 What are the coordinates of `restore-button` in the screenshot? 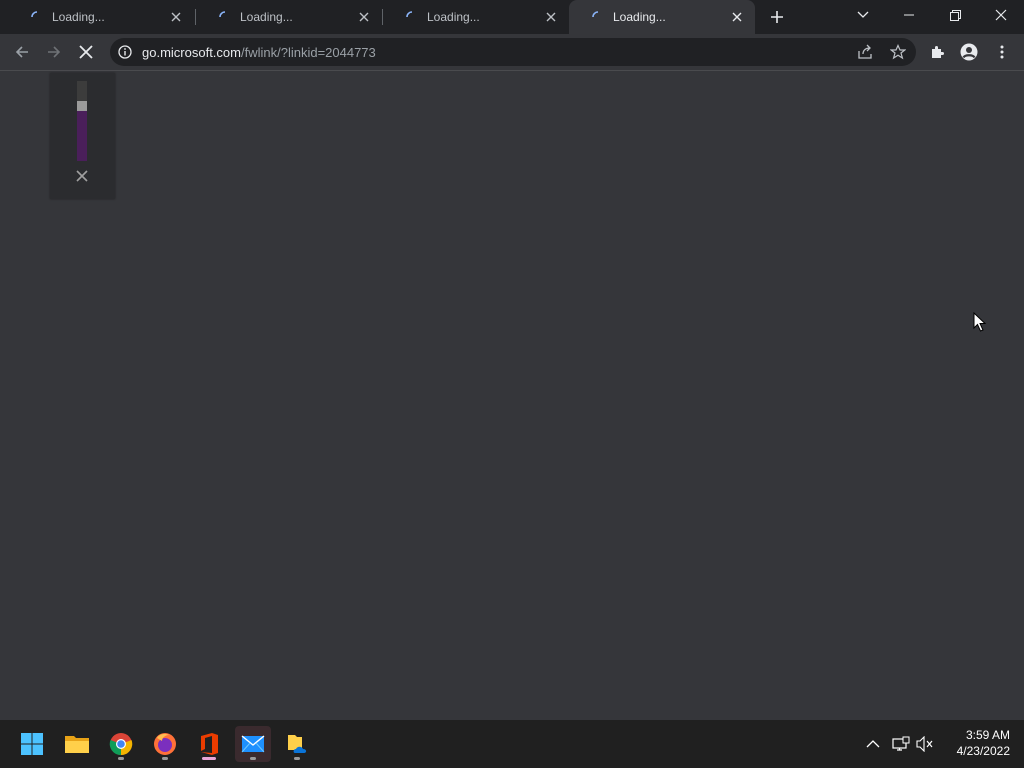 It's located at (955, 15).